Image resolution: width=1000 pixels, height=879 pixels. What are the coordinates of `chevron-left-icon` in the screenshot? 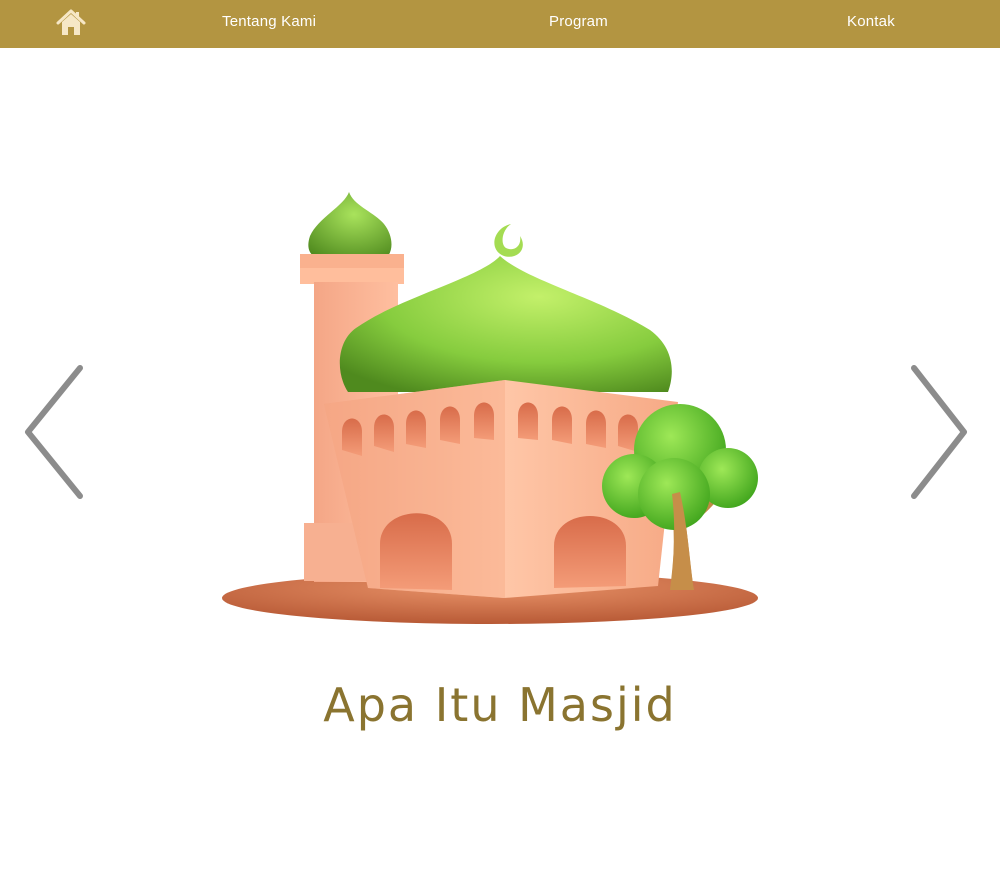 It's located at (54, 432).